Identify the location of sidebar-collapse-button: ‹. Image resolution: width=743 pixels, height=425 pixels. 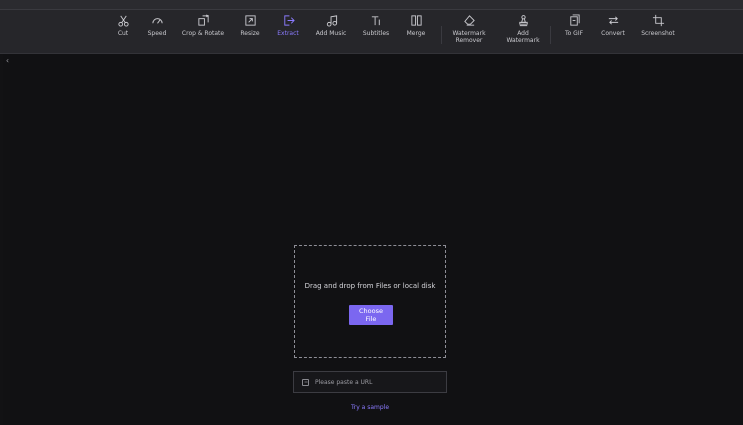
(7, 60).